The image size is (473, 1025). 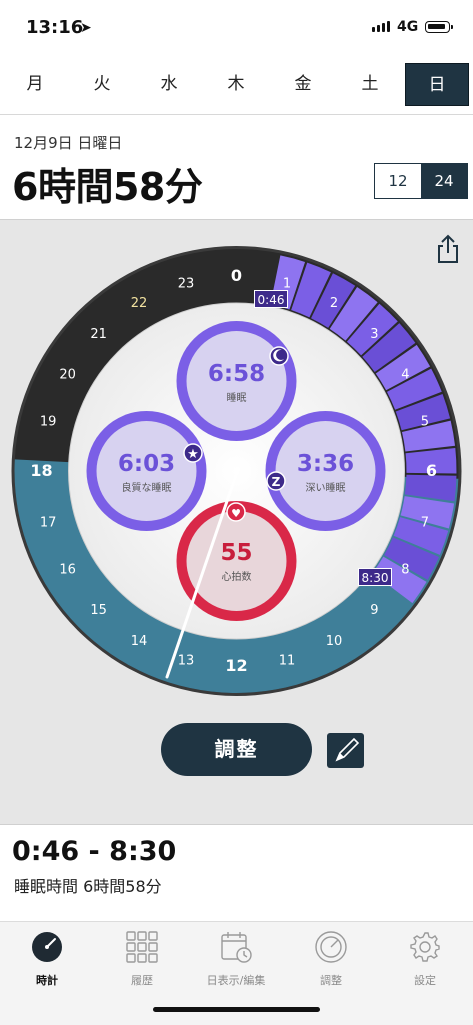 What do you see at coordinates (107, 187) in the screenshot?
I see `sleep-duration-title: 6時間58分` at bounding box center [107, 187].